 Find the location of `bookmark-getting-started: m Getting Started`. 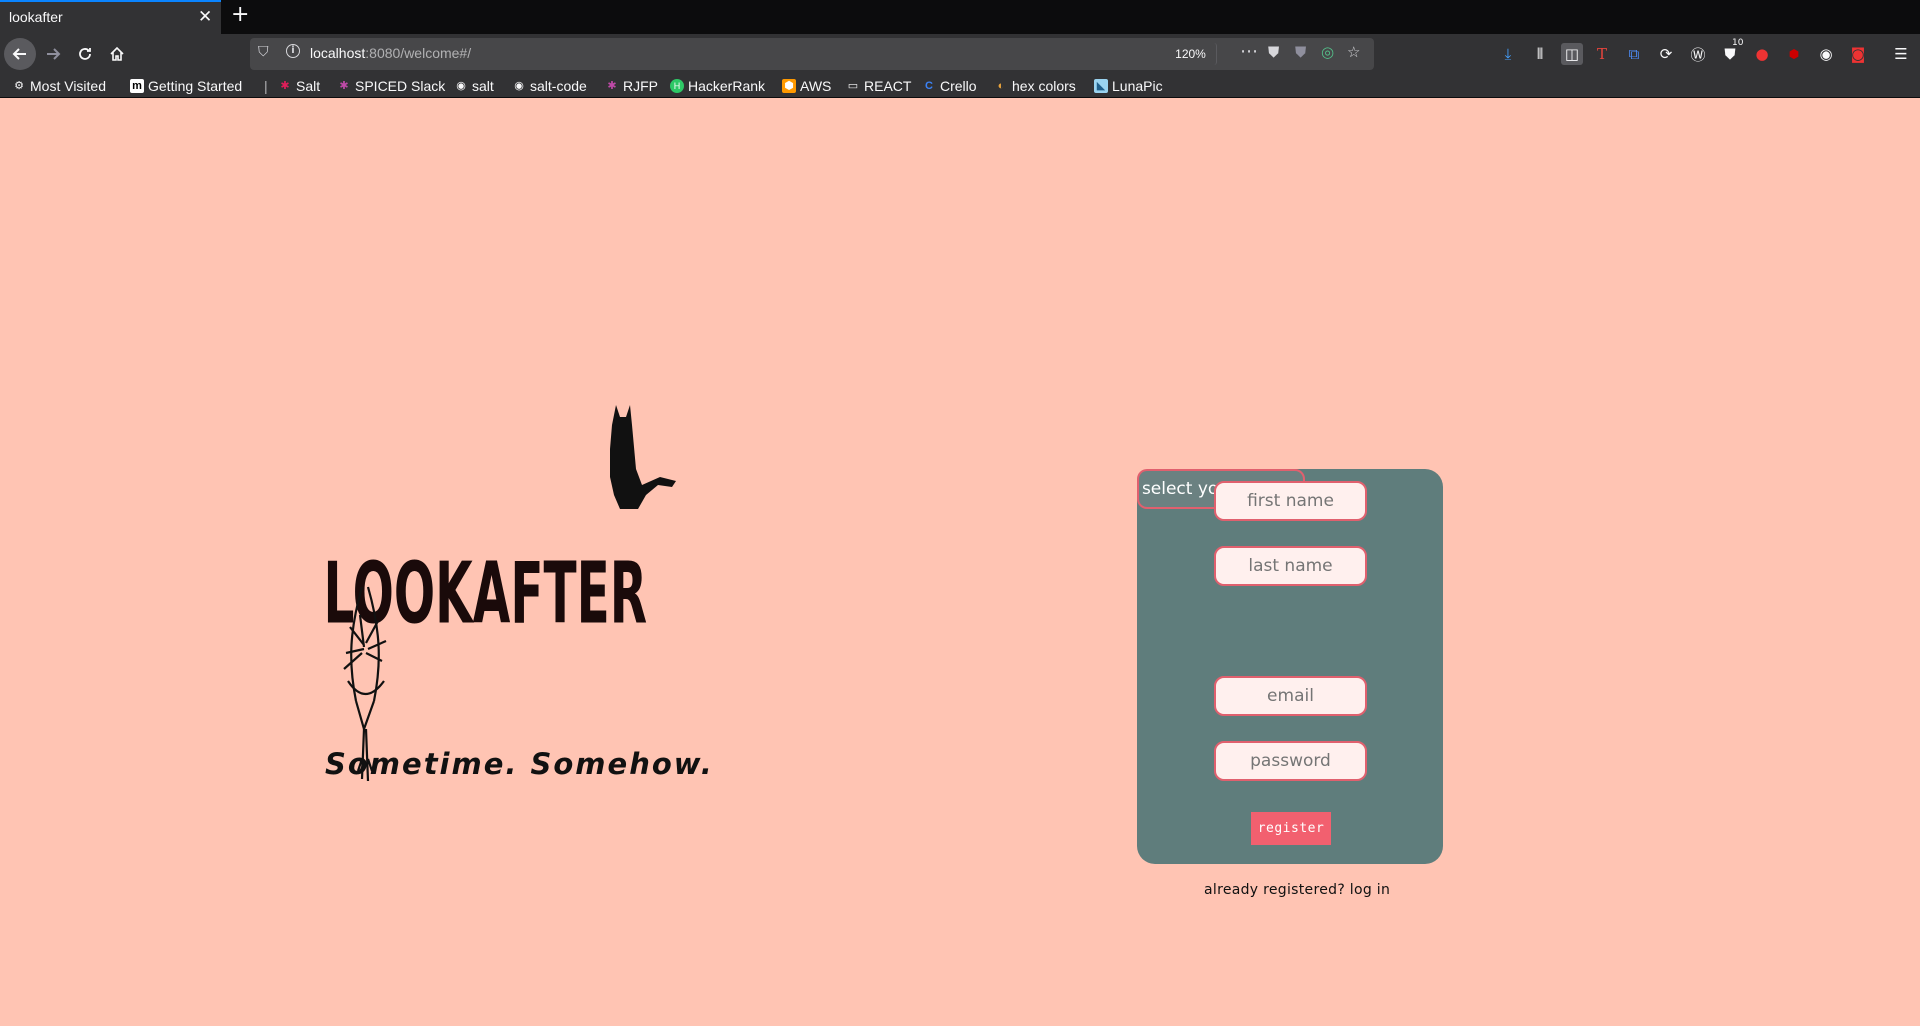

bookmark-getting-started: m Getting Started is located at coordinates (186, 86).